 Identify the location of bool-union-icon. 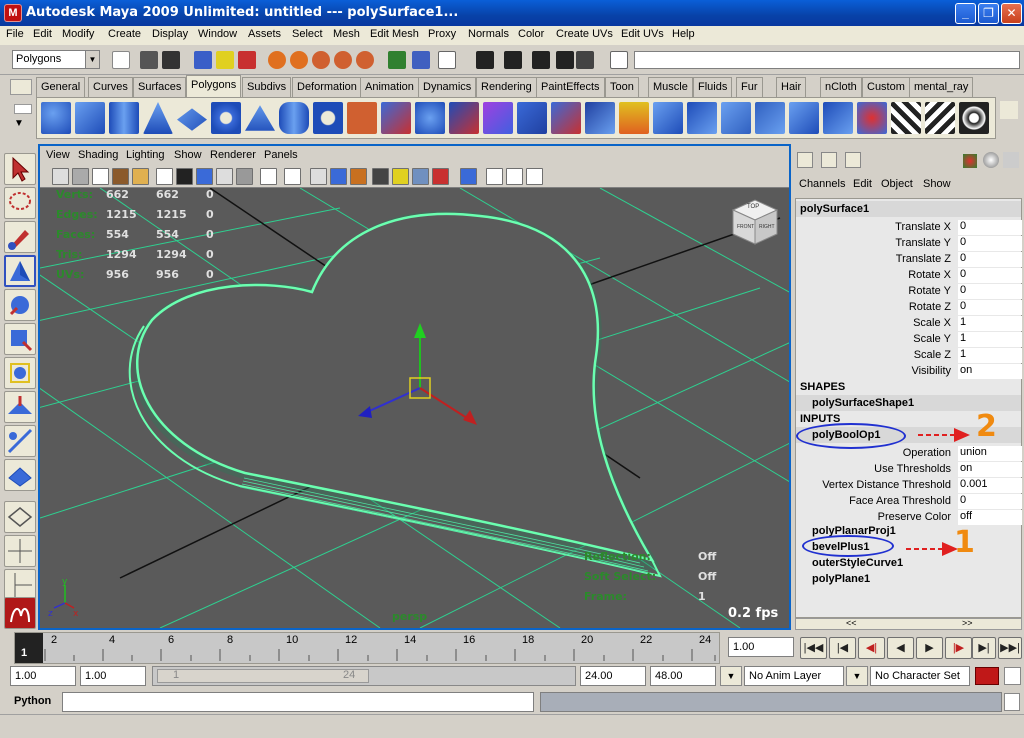
(498, 118).